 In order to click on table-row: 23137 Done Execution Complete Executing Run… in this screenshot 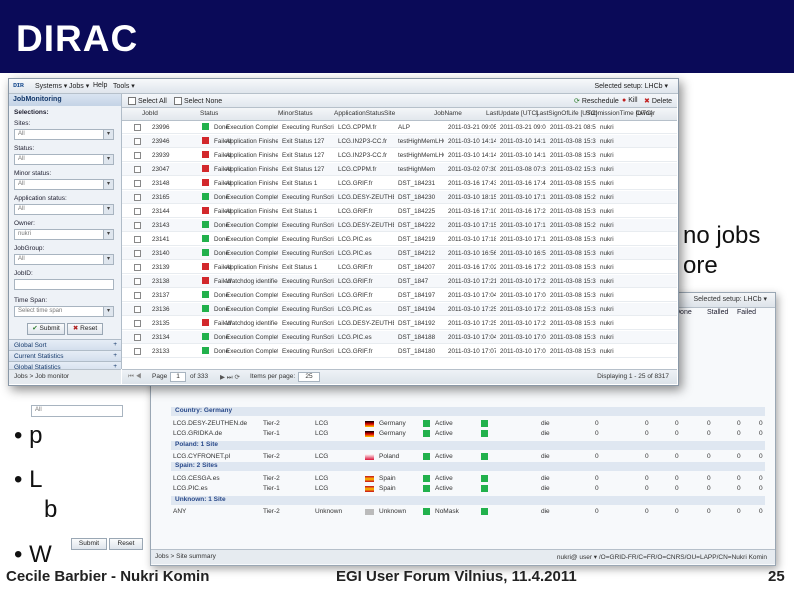, I will do `click(399, 295)`.